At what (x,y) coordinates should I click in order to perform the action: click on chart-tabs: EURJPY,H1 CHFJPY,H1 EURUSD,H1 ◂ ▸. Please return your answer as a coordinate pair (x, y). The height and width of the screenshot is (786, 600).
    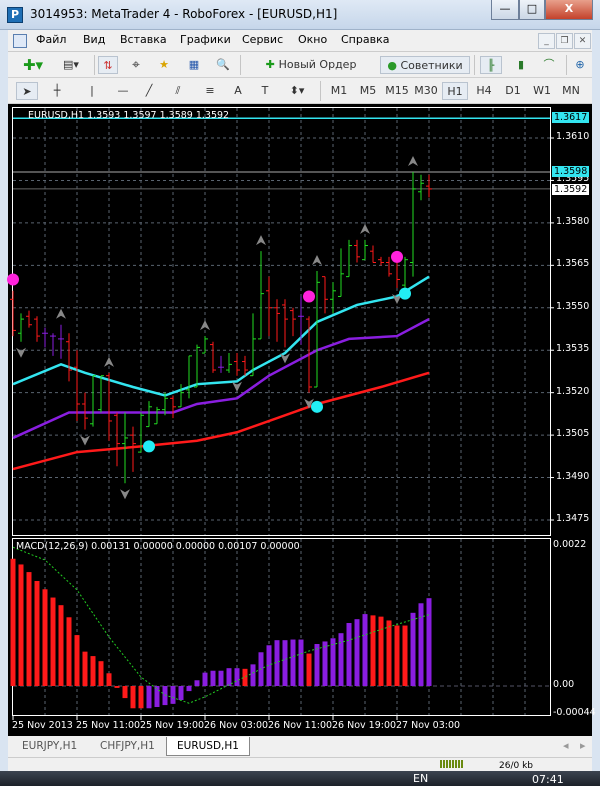
    Looking at the image, I should click on (300, 746).